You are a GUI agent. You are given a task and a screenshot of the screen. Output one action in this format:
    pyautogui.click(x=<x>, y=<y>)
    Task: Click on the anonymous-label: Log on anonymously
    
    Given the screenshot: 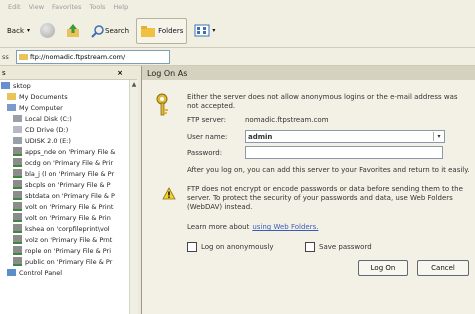 What is the action you would take?
    pyautogui.click(x=237, y=247)
    